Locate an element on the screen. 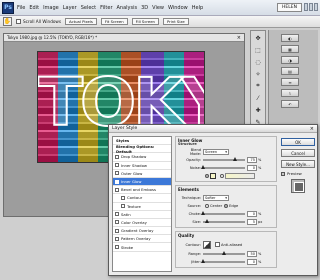 The height and width of the screenshot is (280, 320). menu-analysis: Analysis is located at coordinates (127, 8).